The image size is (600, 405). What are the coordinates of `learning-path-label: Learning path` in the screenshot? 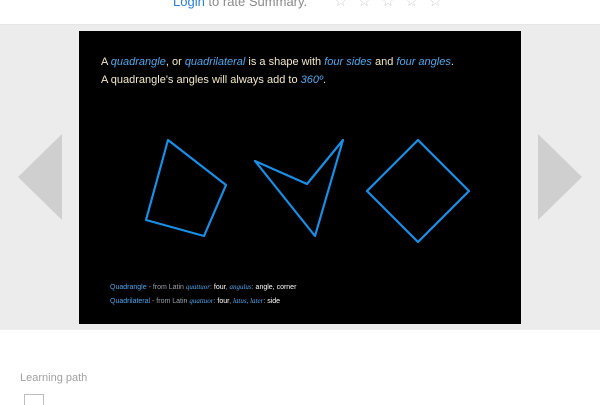 It's located at (54, 378).